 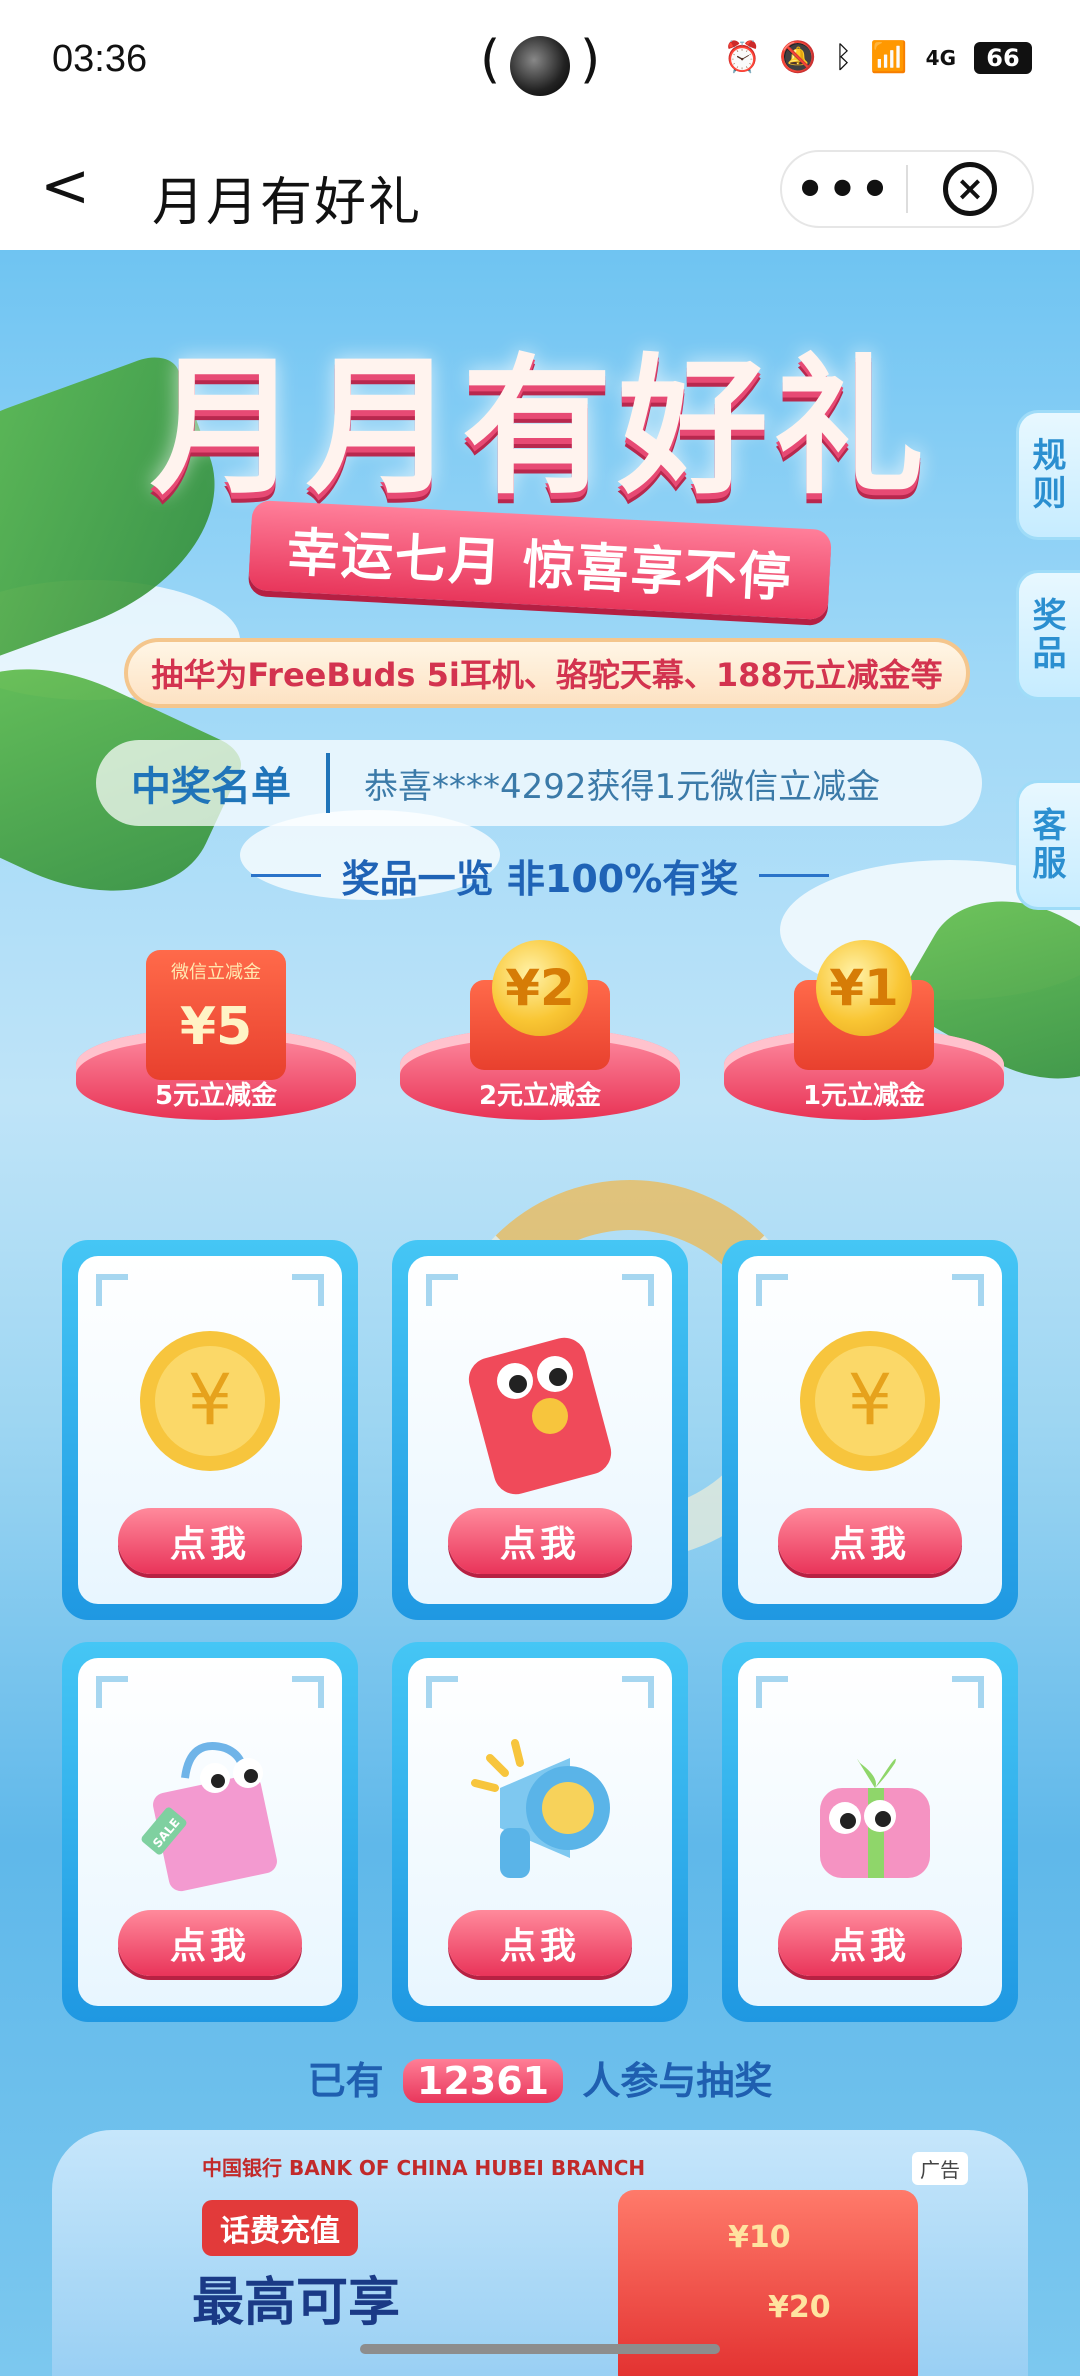 I want to click on prize-label: 5元立减金, so click(x=216, y=1096).